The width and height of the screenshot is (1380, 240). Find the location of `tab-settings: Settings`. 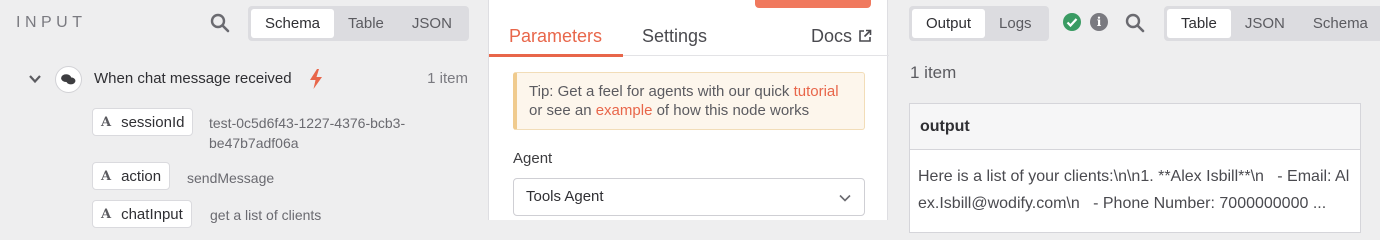

tab-settings: Settings is located at coordinates (674, 36).